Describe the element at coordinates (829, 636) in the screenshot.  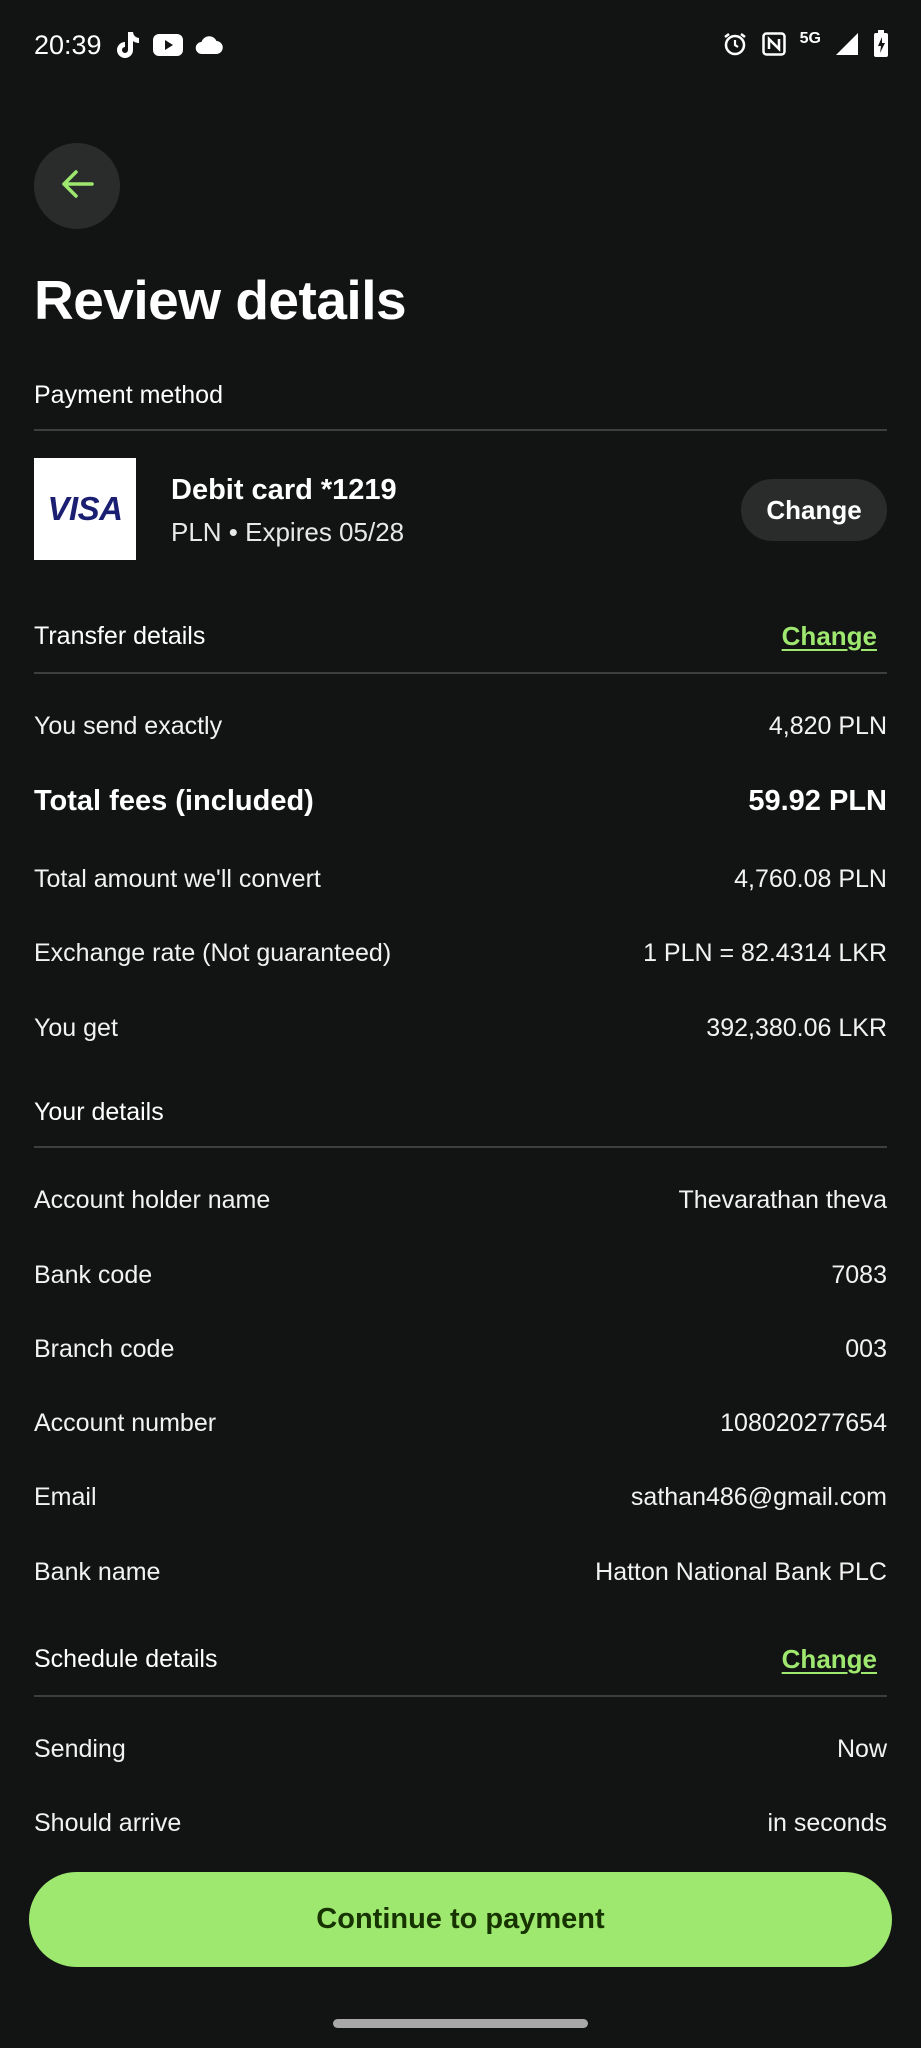
I see `change-transfer-details-link: Change` at that location.